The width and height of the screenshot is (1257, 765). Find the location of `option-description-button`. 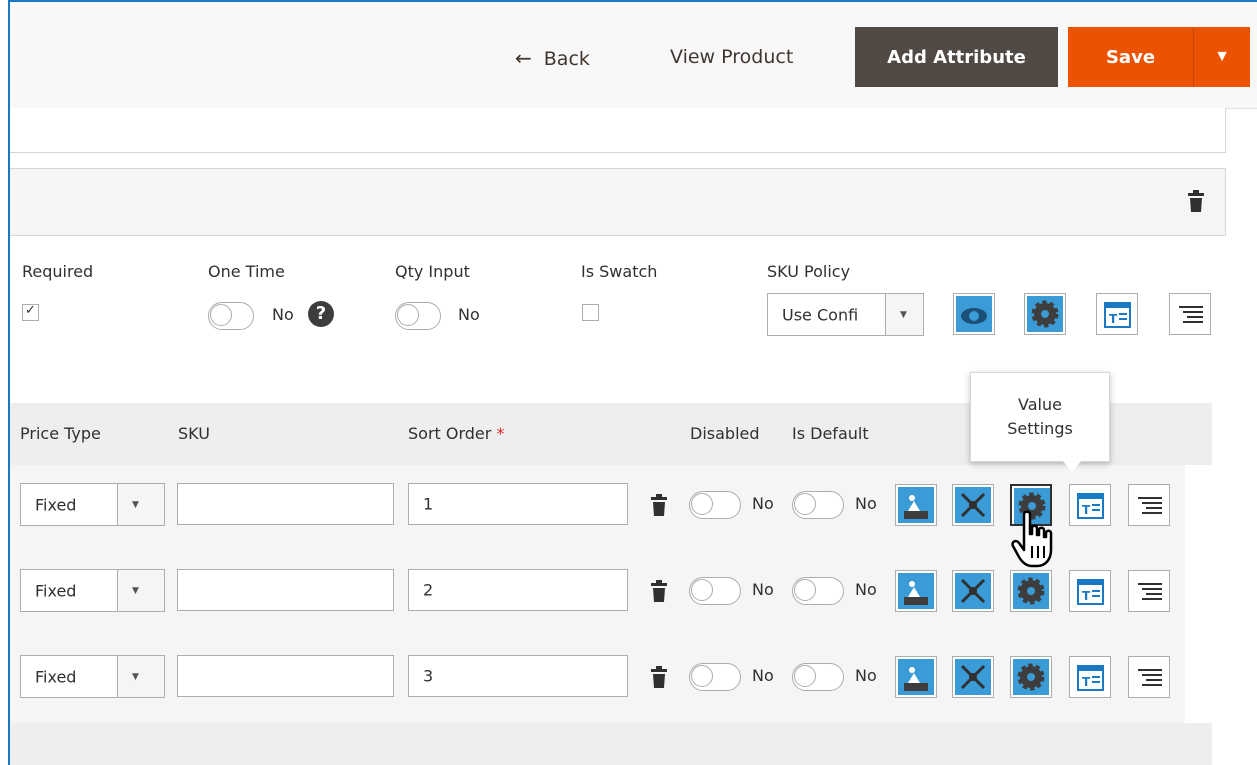

option-description-button is located at coordinates (1190, 314).